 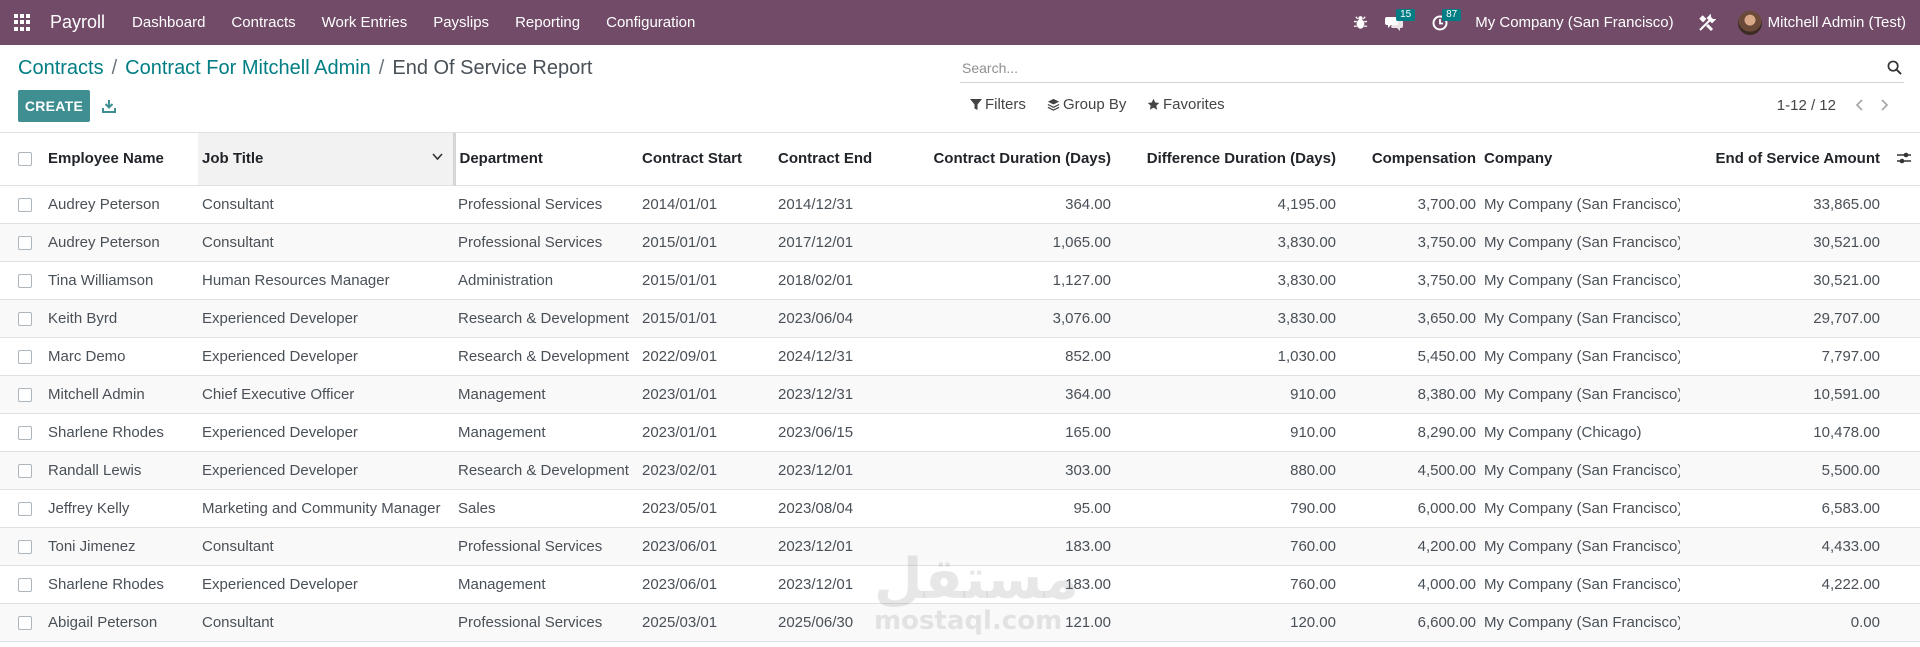 What do you see at coordinates (327, 159) in the screenshot?
I see `col-job-title: Job Title` at bounding box center [327, 159].